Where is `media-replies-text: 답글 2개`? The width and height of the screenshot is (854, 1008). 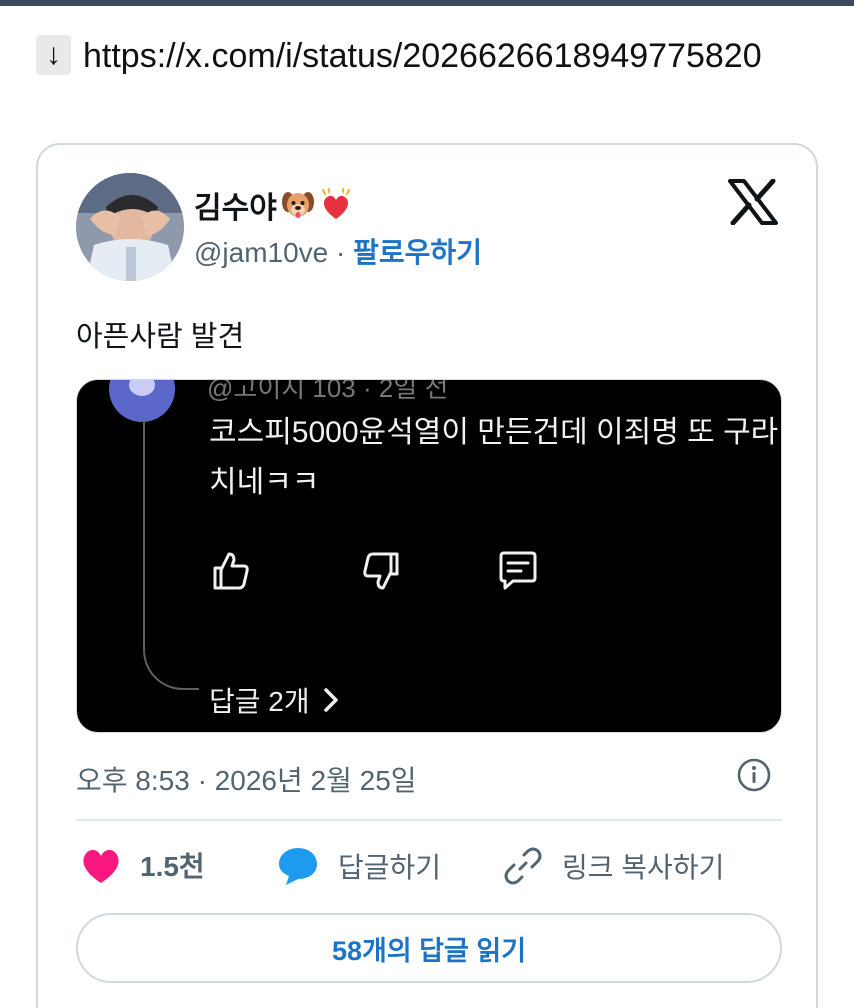
media-replies-text: 답글 2개 is located at coordinates (259, 701).